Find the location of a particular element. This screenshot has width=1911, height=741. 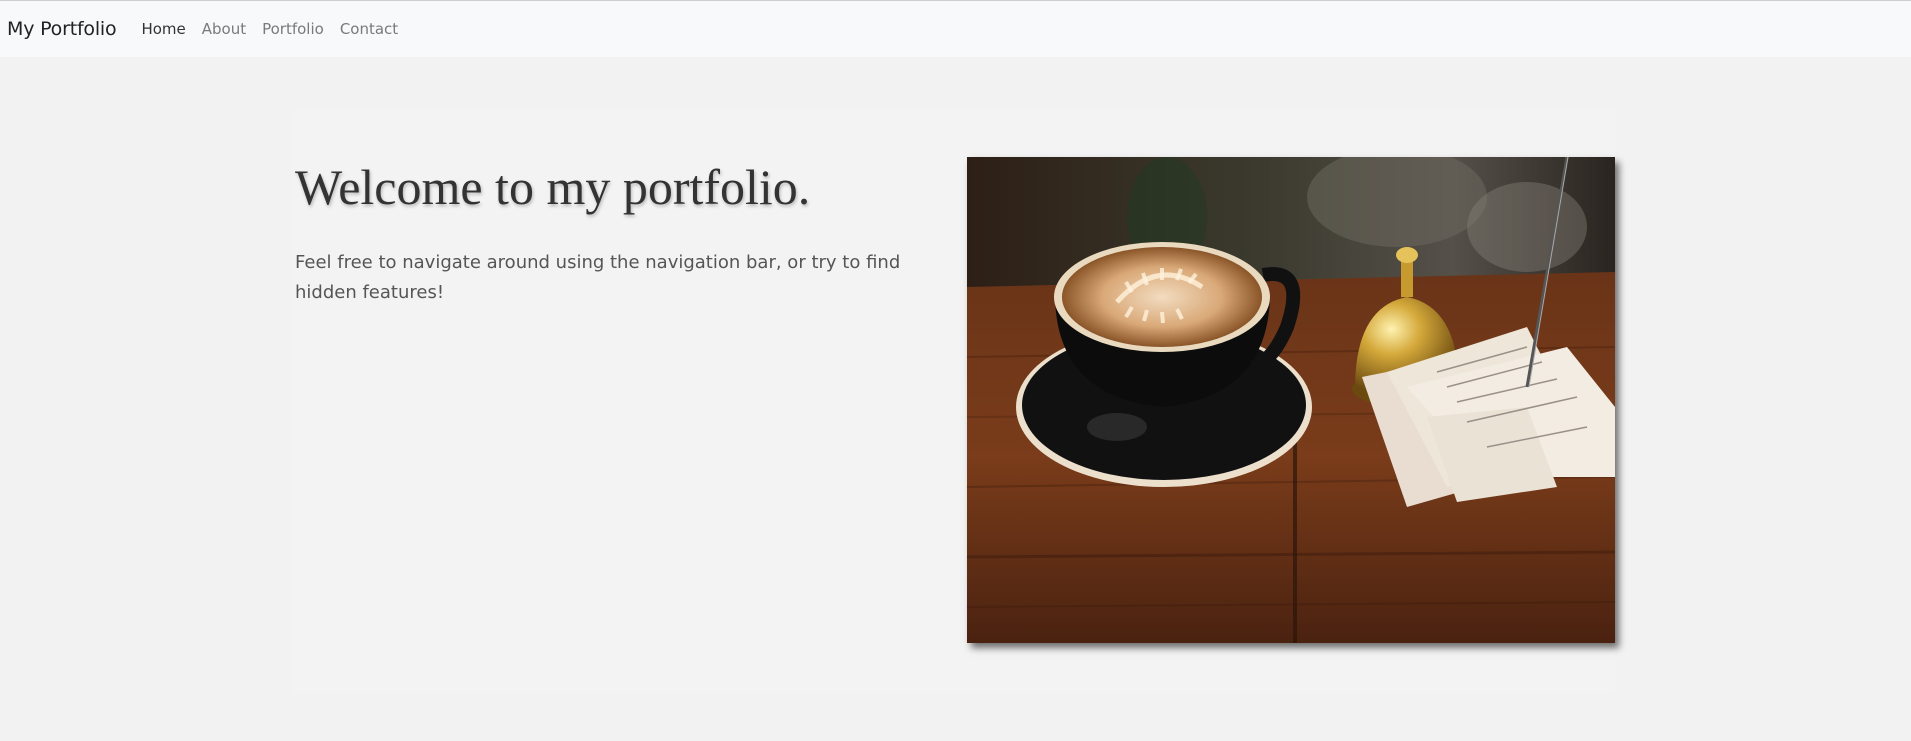

navbar-brand: My Portfolio is located at coordinates (62, 29).